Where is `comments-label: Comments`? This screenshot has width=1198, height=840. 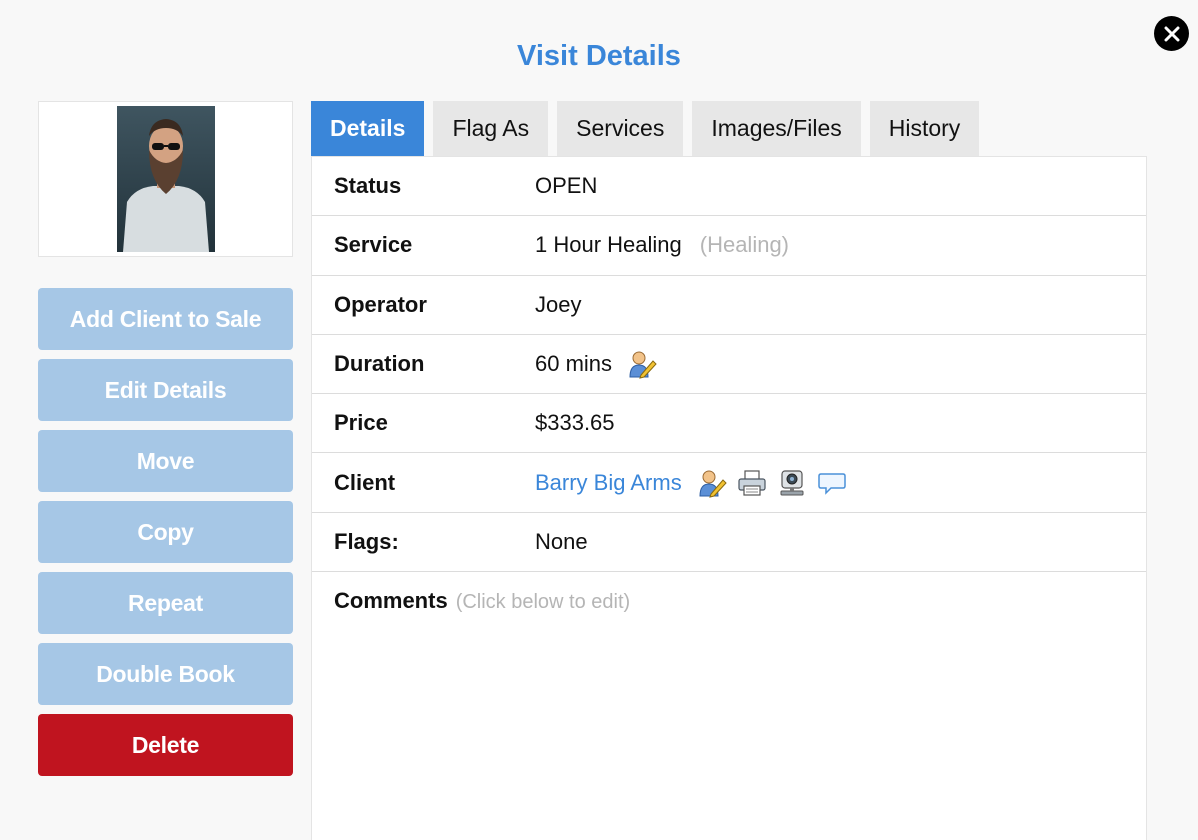 comments-label: Comments is located at coordinates (391, 601).